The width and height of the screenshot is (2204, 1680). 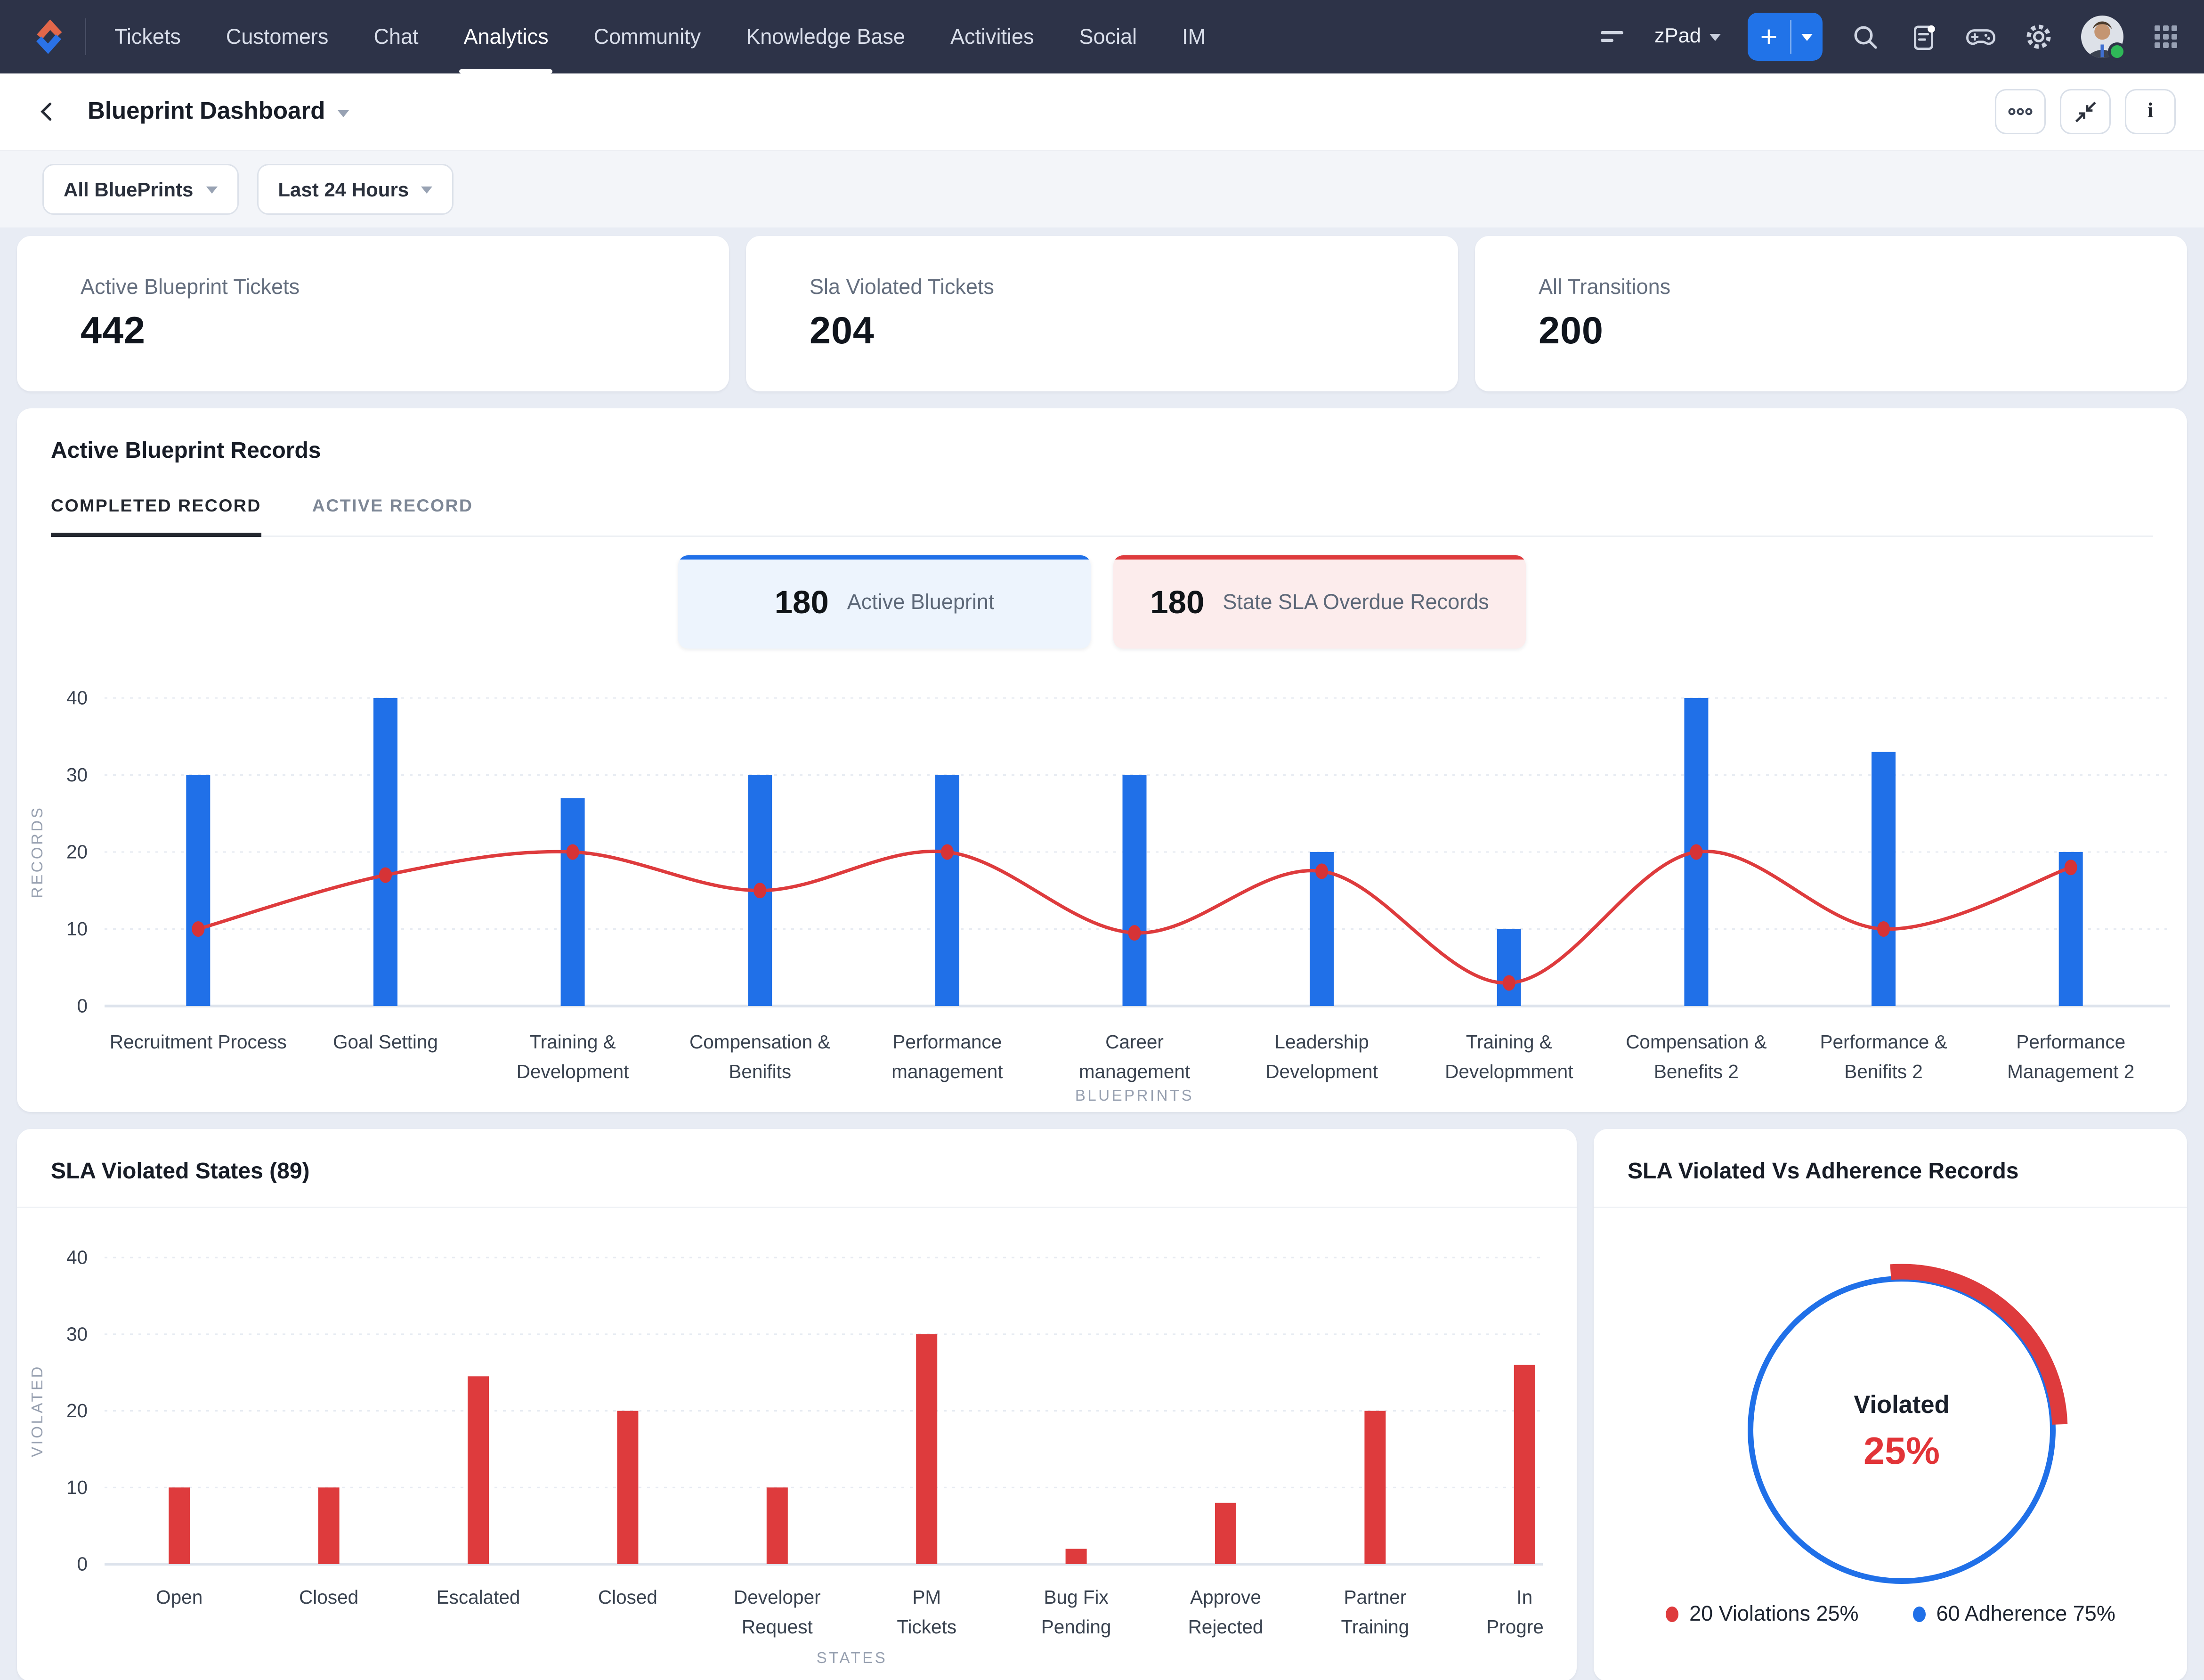 What do you see at coordinates (1515, 1612) in the screenshot?
I see `svg-text: InProgress` at bounding box center [1515, 1612].